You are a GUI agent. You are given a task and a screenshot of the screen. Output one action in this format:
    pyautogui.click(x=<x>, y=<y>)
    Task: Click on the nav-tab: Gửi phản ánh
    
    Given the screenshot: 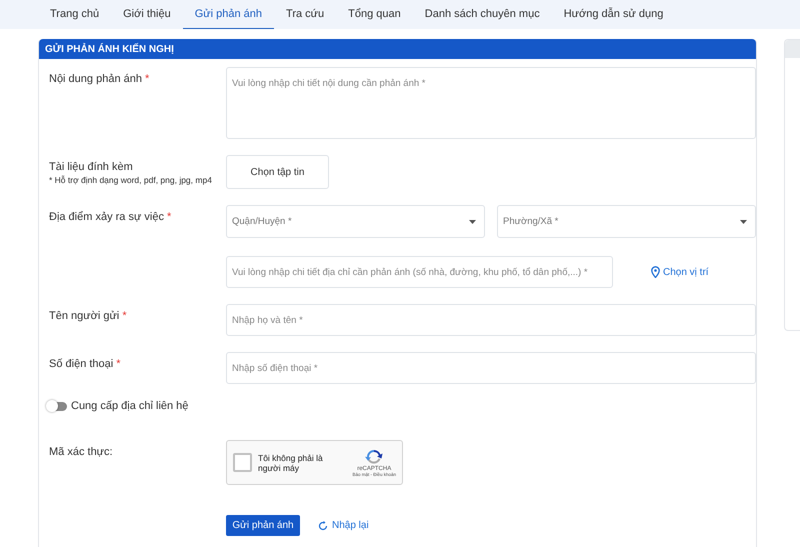 What is the action you would take?
    pyautogui.click(x=228, y=14)
    